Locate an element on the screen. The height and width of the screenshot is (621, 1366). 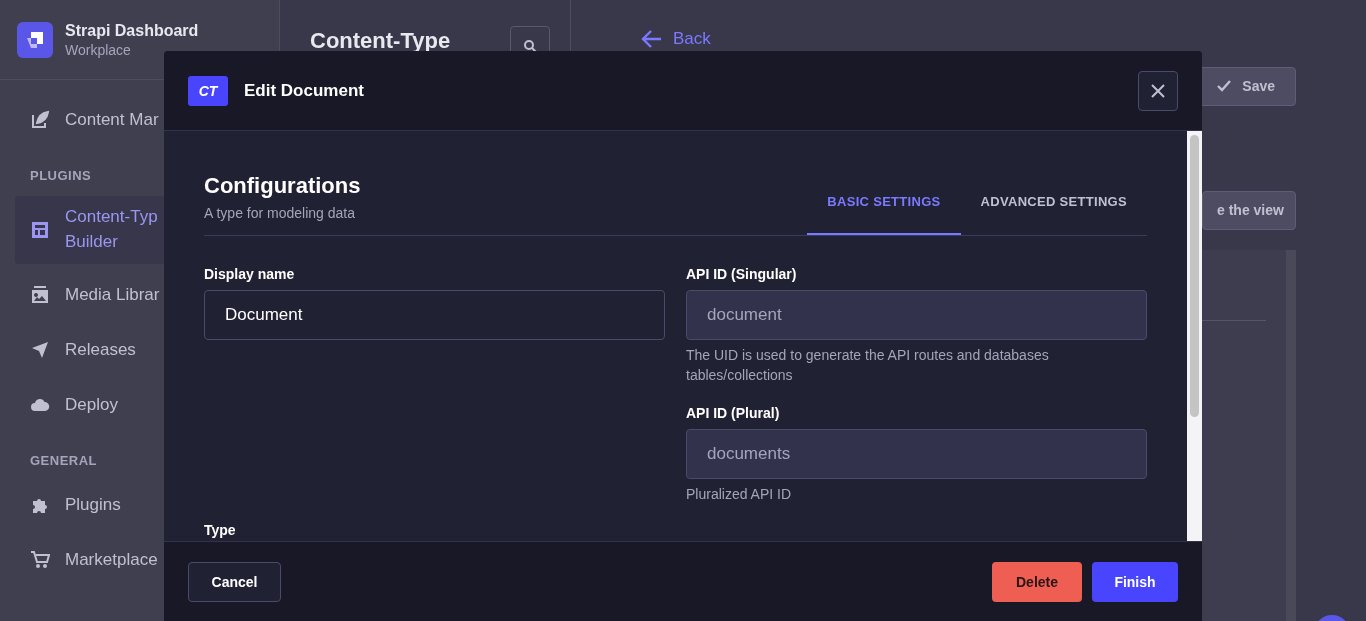
delete-button: Delete is located at coordinates (1037, 581).